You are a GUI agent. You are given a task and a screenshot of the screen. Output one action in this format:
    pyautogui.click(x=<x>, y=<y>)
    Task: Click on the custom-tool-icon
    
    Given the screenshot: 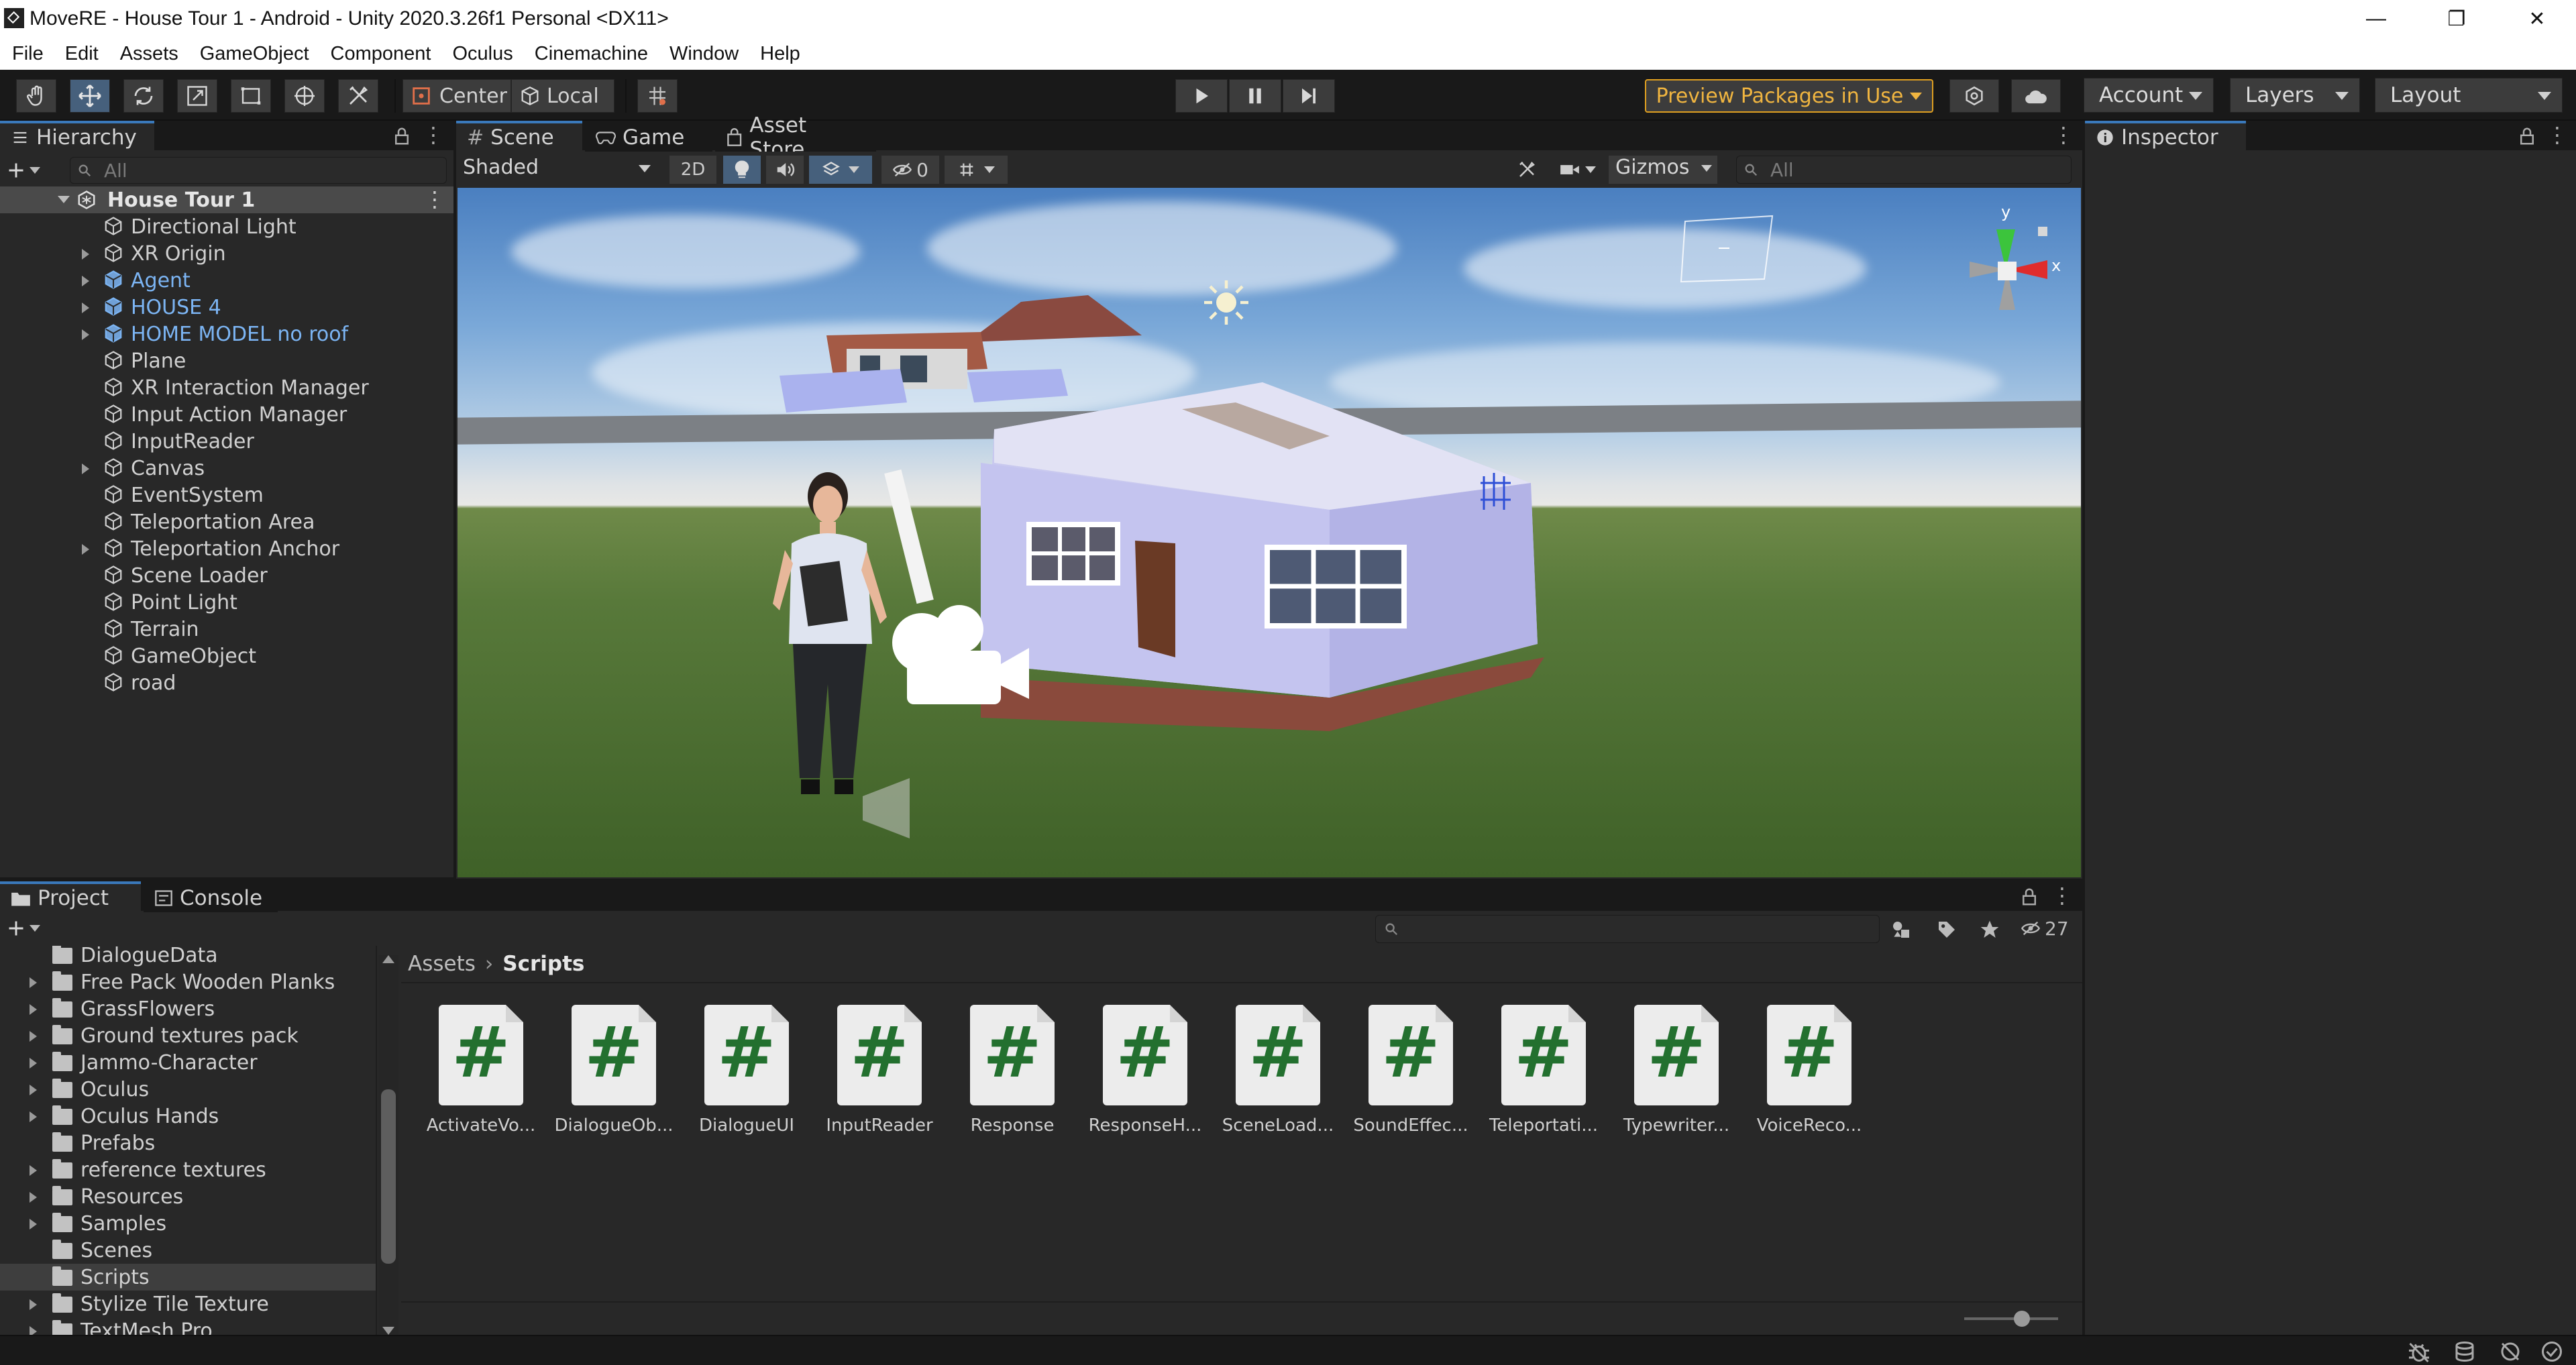 What is the action you would take?
    pyautogui.click(x=358, y=96)
    